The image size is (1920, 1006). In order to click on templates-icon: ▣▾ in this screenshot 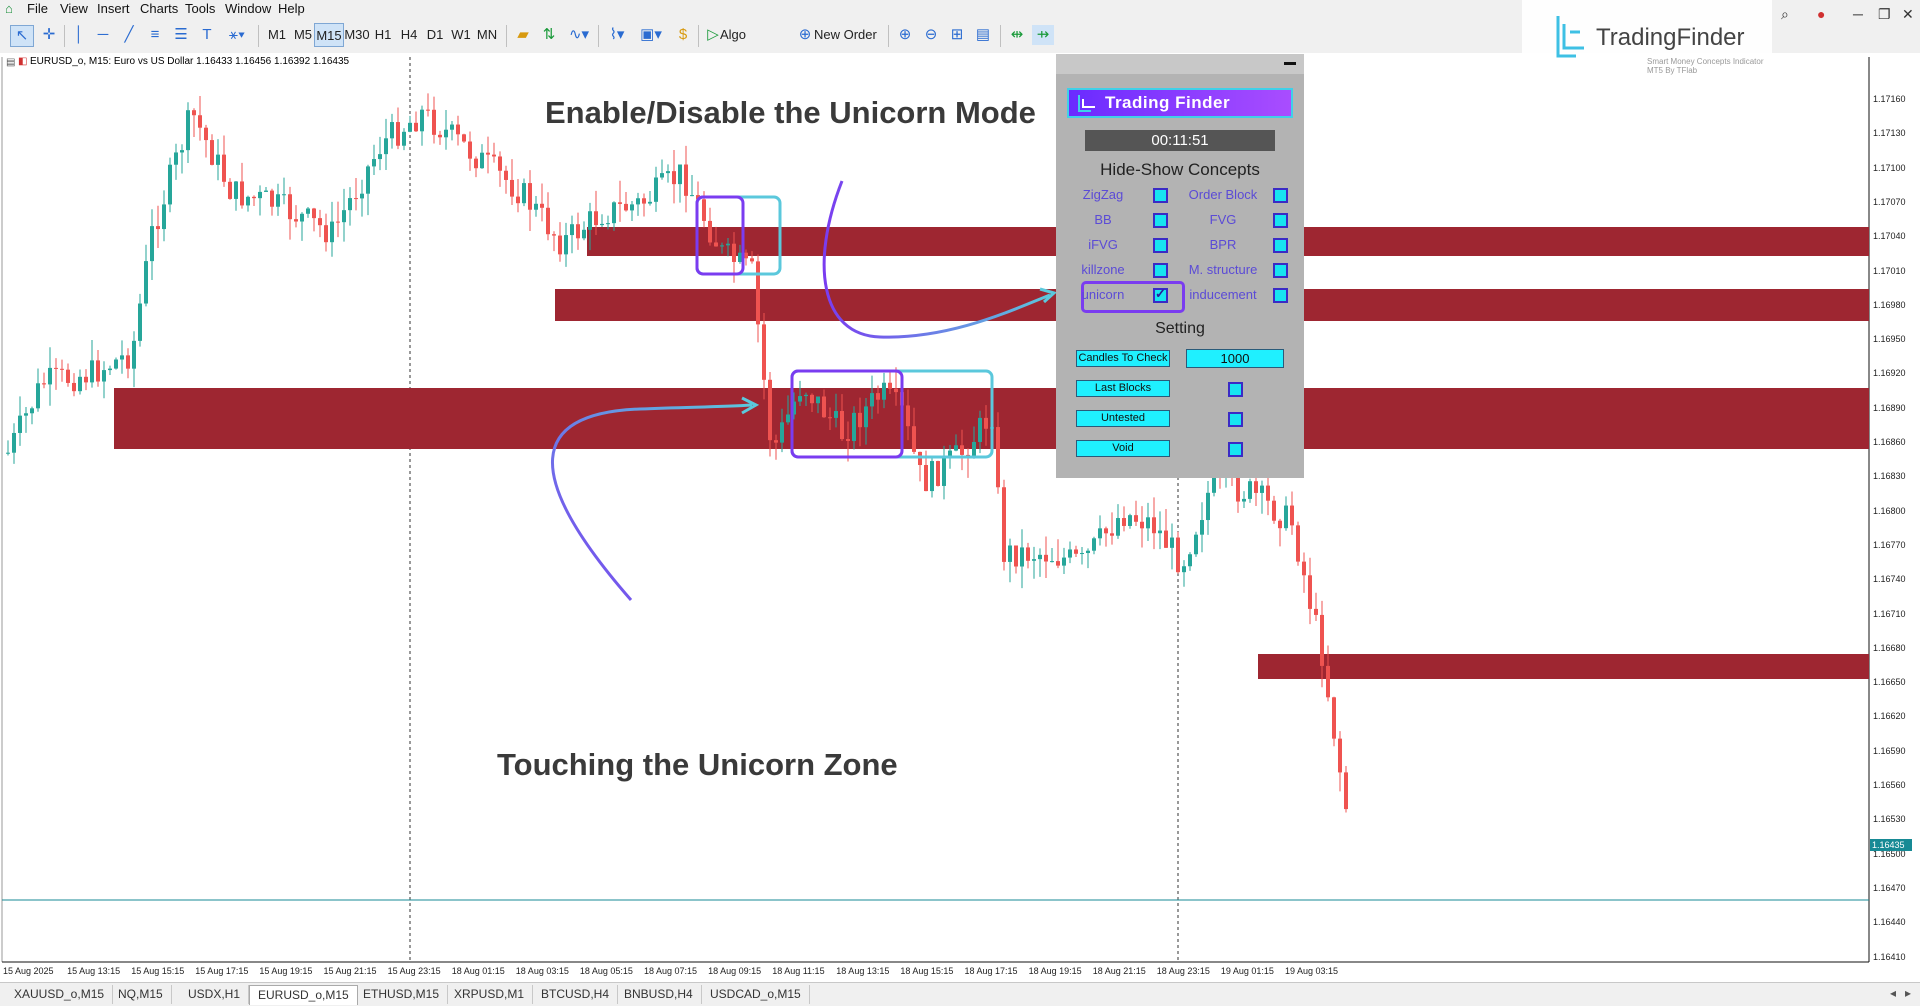, I will do `click(651, 35)`.